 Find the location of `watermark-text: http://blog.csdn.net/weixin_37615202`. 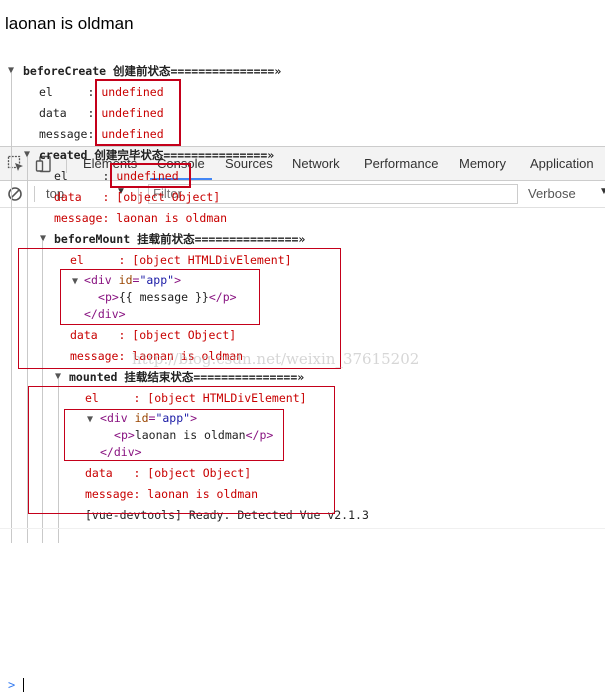

watermark-text: http://blog.csdn.net/weixin_37615202 is located at coordinates (276, 359).